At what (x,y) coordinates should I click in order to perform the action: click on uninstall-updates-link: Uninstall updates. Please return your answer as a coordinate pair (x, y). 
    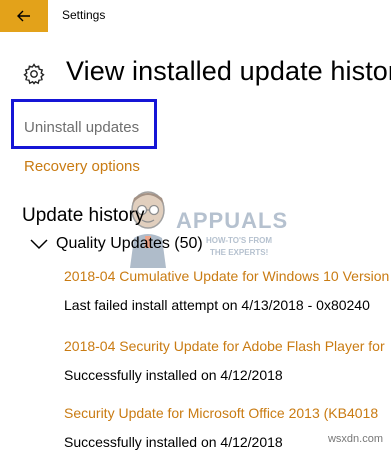
    Looking at the image, I should click on (81, 127).